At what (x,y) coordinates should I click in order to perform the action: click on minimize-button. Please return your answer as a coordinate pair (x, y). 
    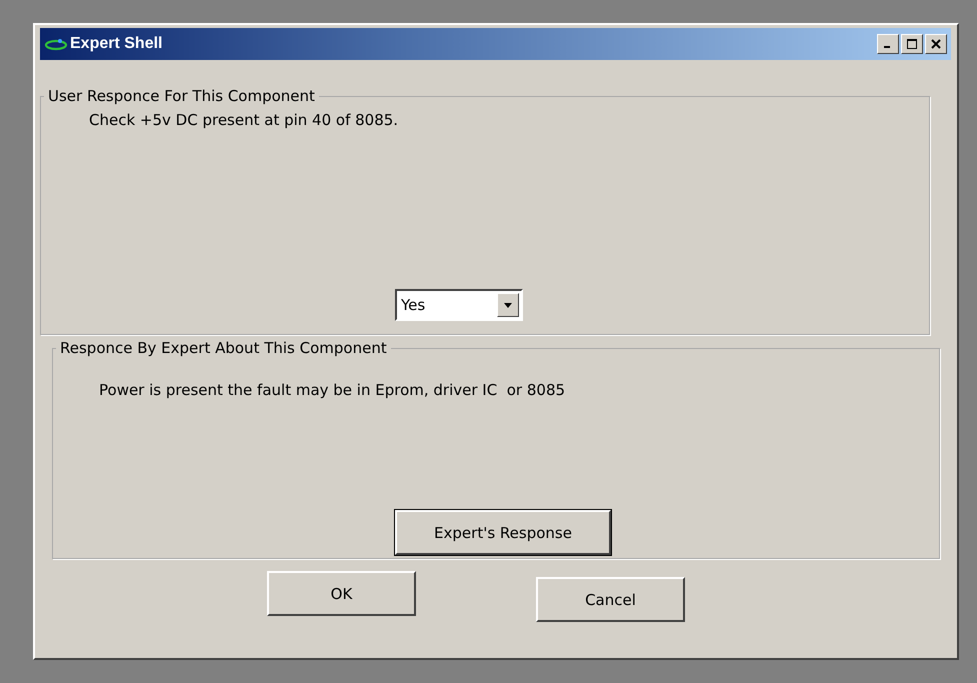
    Looking at the image, I should click on (888, 44).